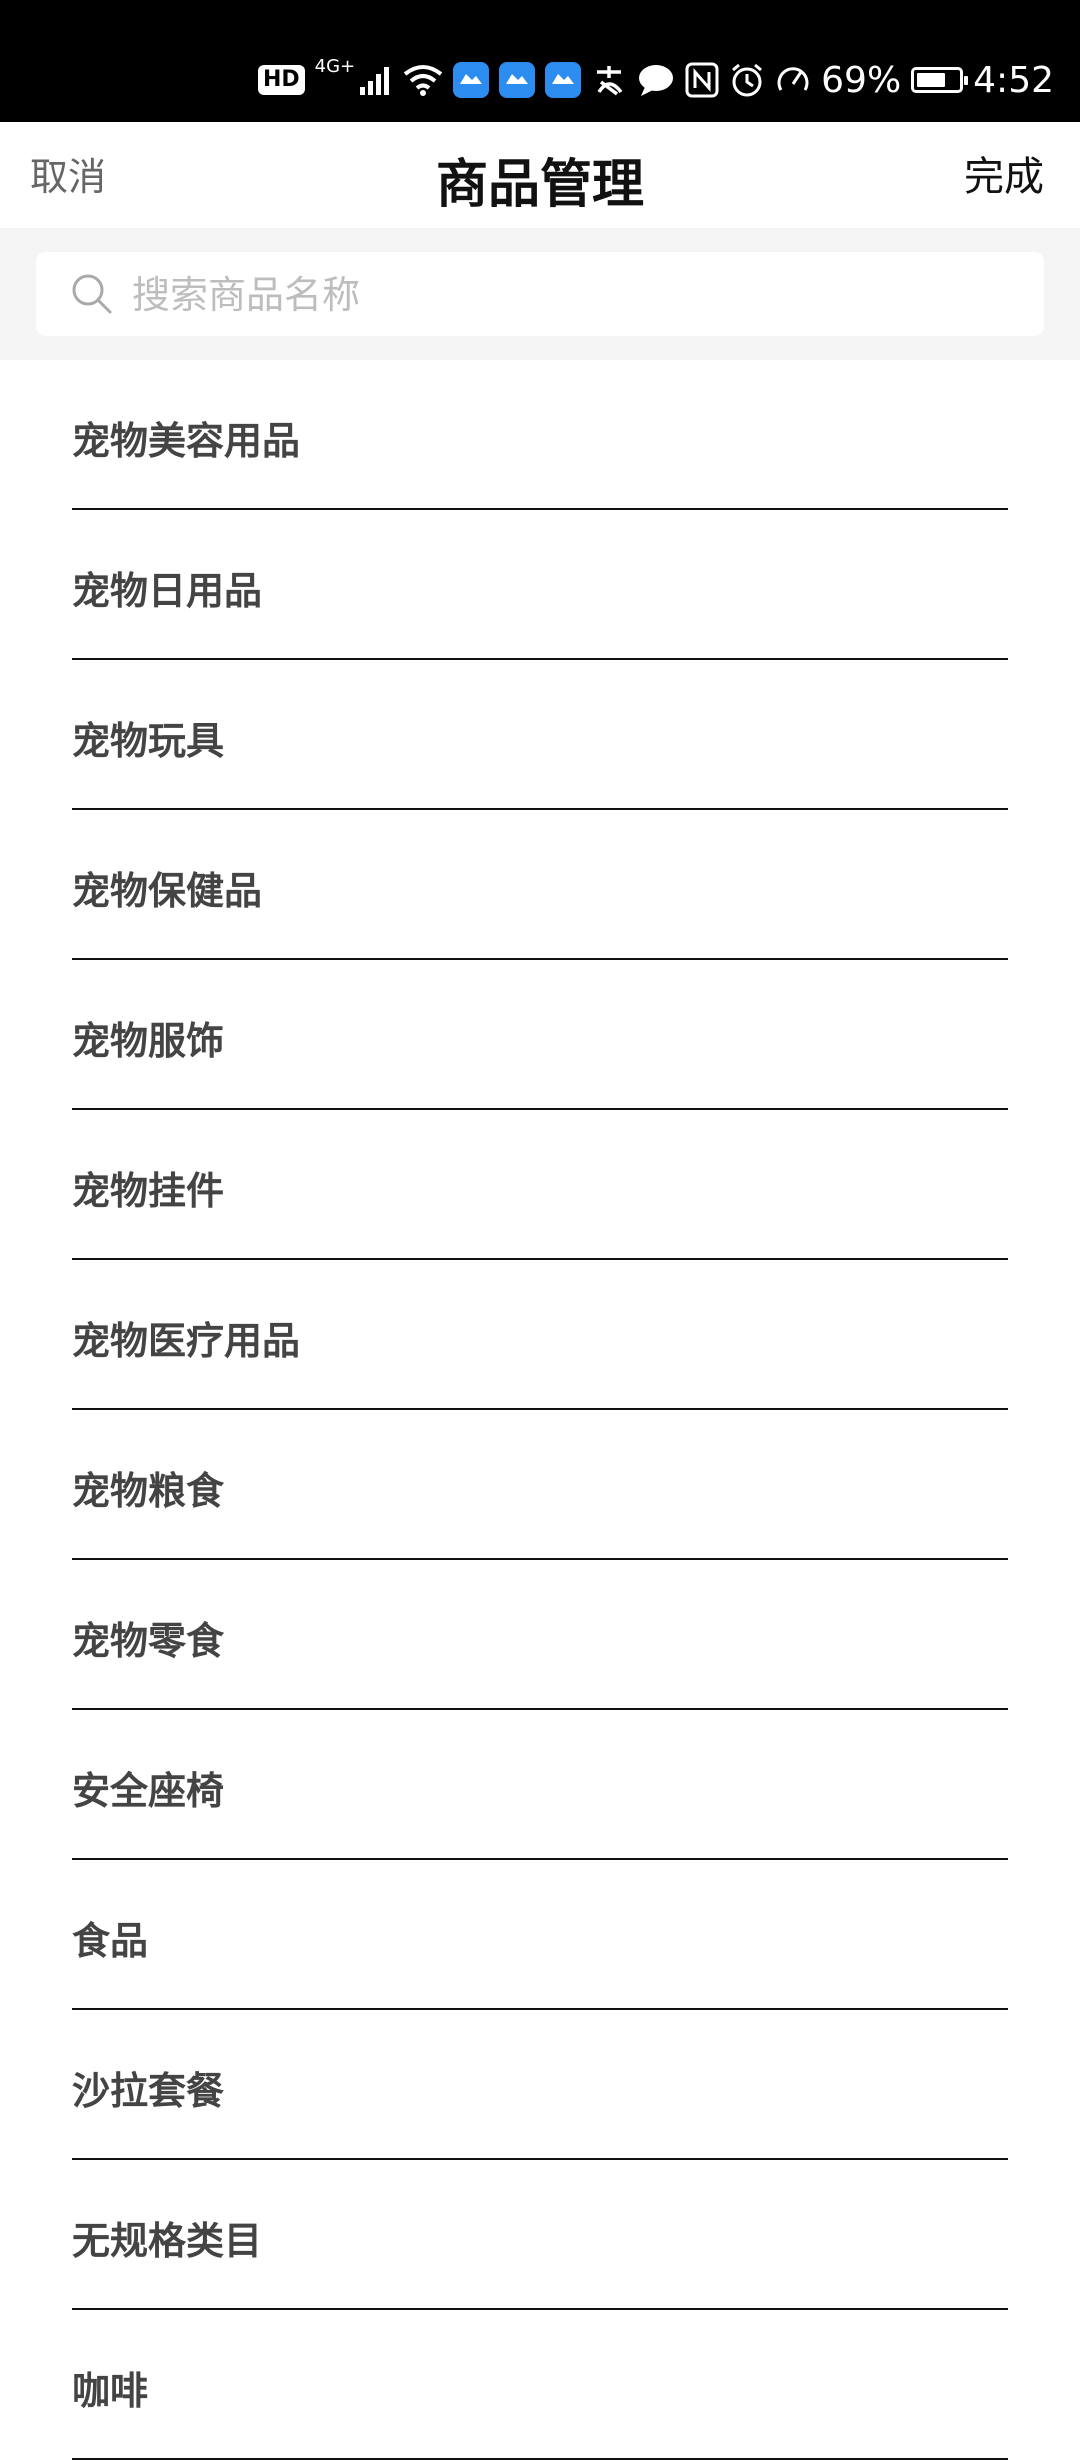 This screenshot has width=1080, height=2460. Describe the element at coordinates (610, 81) in the screenshot. I see `pay-icon` at that location.